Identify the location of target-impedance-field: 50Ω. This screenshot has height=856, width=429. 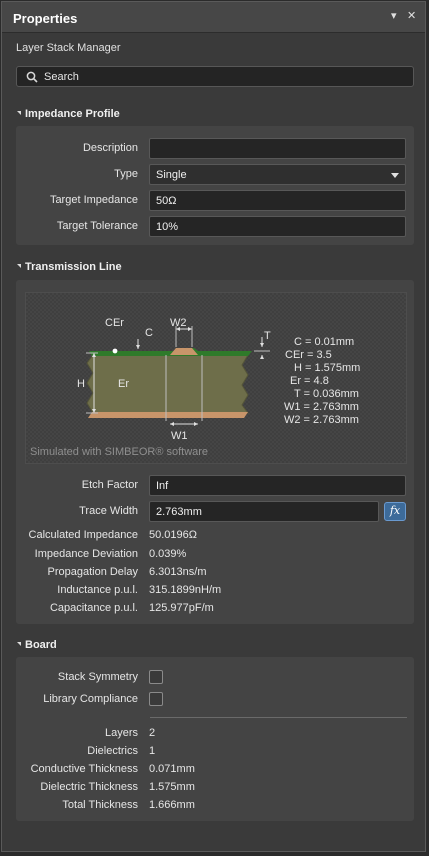
(277, 200).